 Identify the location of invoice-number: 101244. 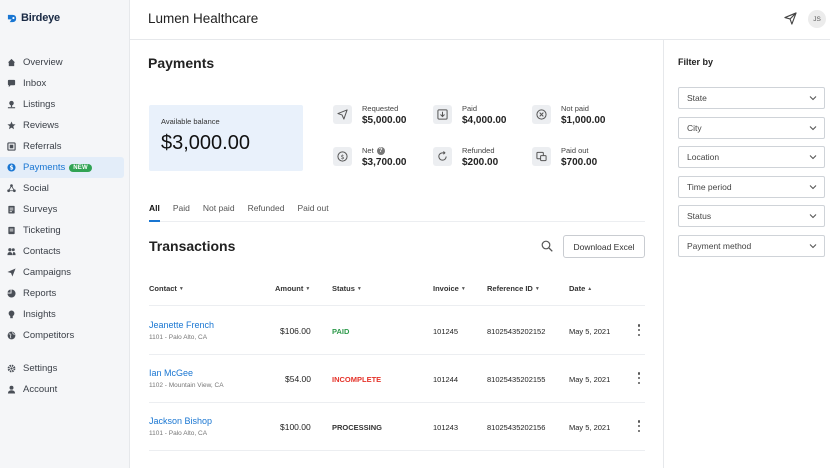
(446, 379).